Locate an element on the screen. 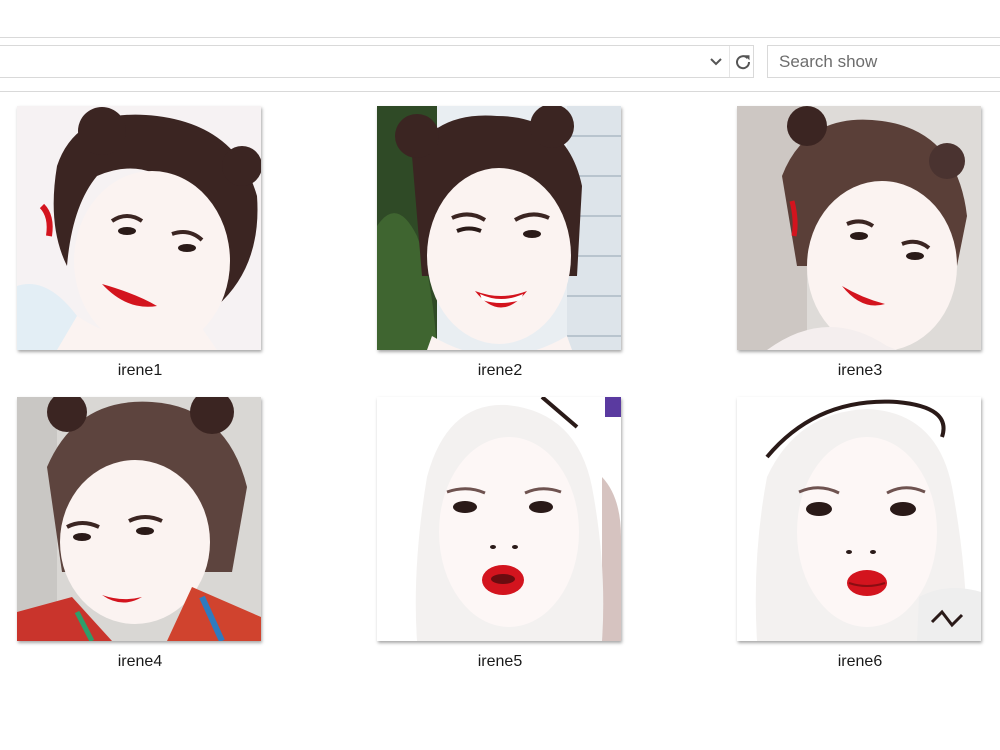 The height and width of the screenshot is (750, 1000). file-item: irene5 is located at coordinates (500, 528).